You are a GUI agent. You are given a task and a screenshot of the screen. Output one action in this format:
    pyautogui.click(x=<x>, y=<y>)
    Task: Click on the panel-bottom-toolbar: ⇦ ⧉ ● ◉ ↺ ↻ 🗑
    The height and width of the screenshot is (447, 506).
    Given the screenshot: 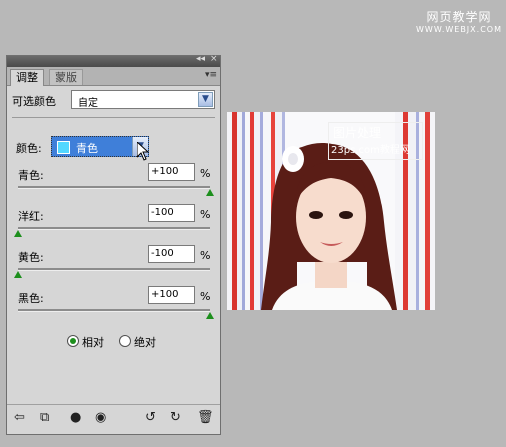 What is the action you would take?
    pyautogui.click(x=113, y=418)
    